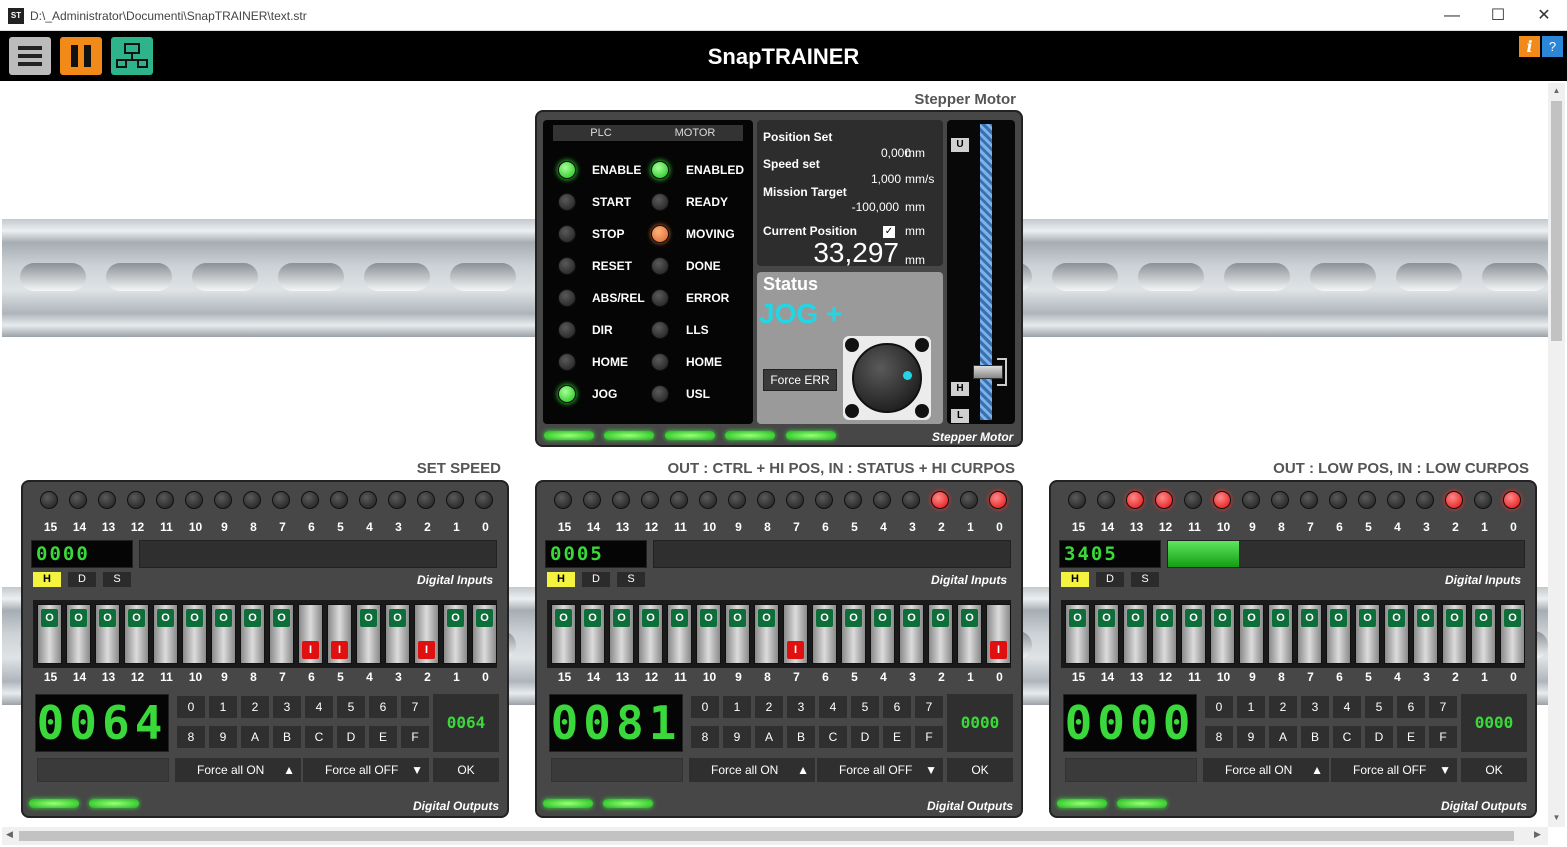 The height and width of the screenshot is (847, 1567). I want to click on hex-key-B: B, so click(1315, 737).